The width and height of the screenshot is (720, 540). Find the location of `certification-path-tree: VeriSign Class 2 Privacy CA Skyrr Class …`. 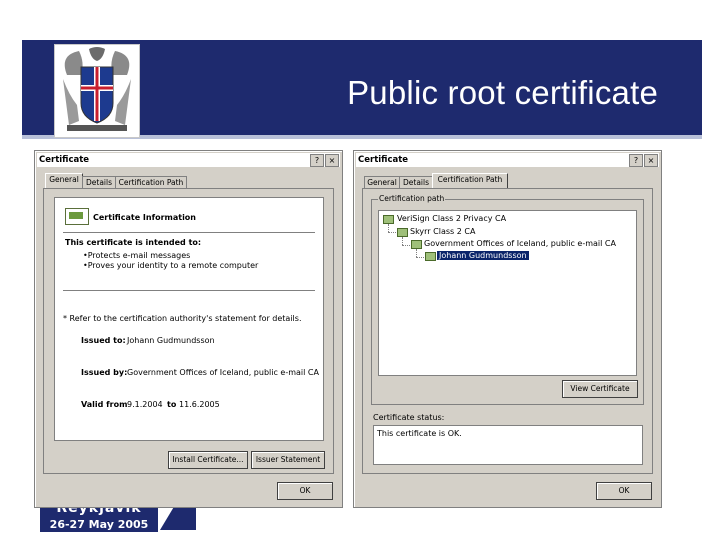

certification-path-tree: VeriSign Class 2 Privacy CA Skyrr Class … is located at coordinates (507, 293).